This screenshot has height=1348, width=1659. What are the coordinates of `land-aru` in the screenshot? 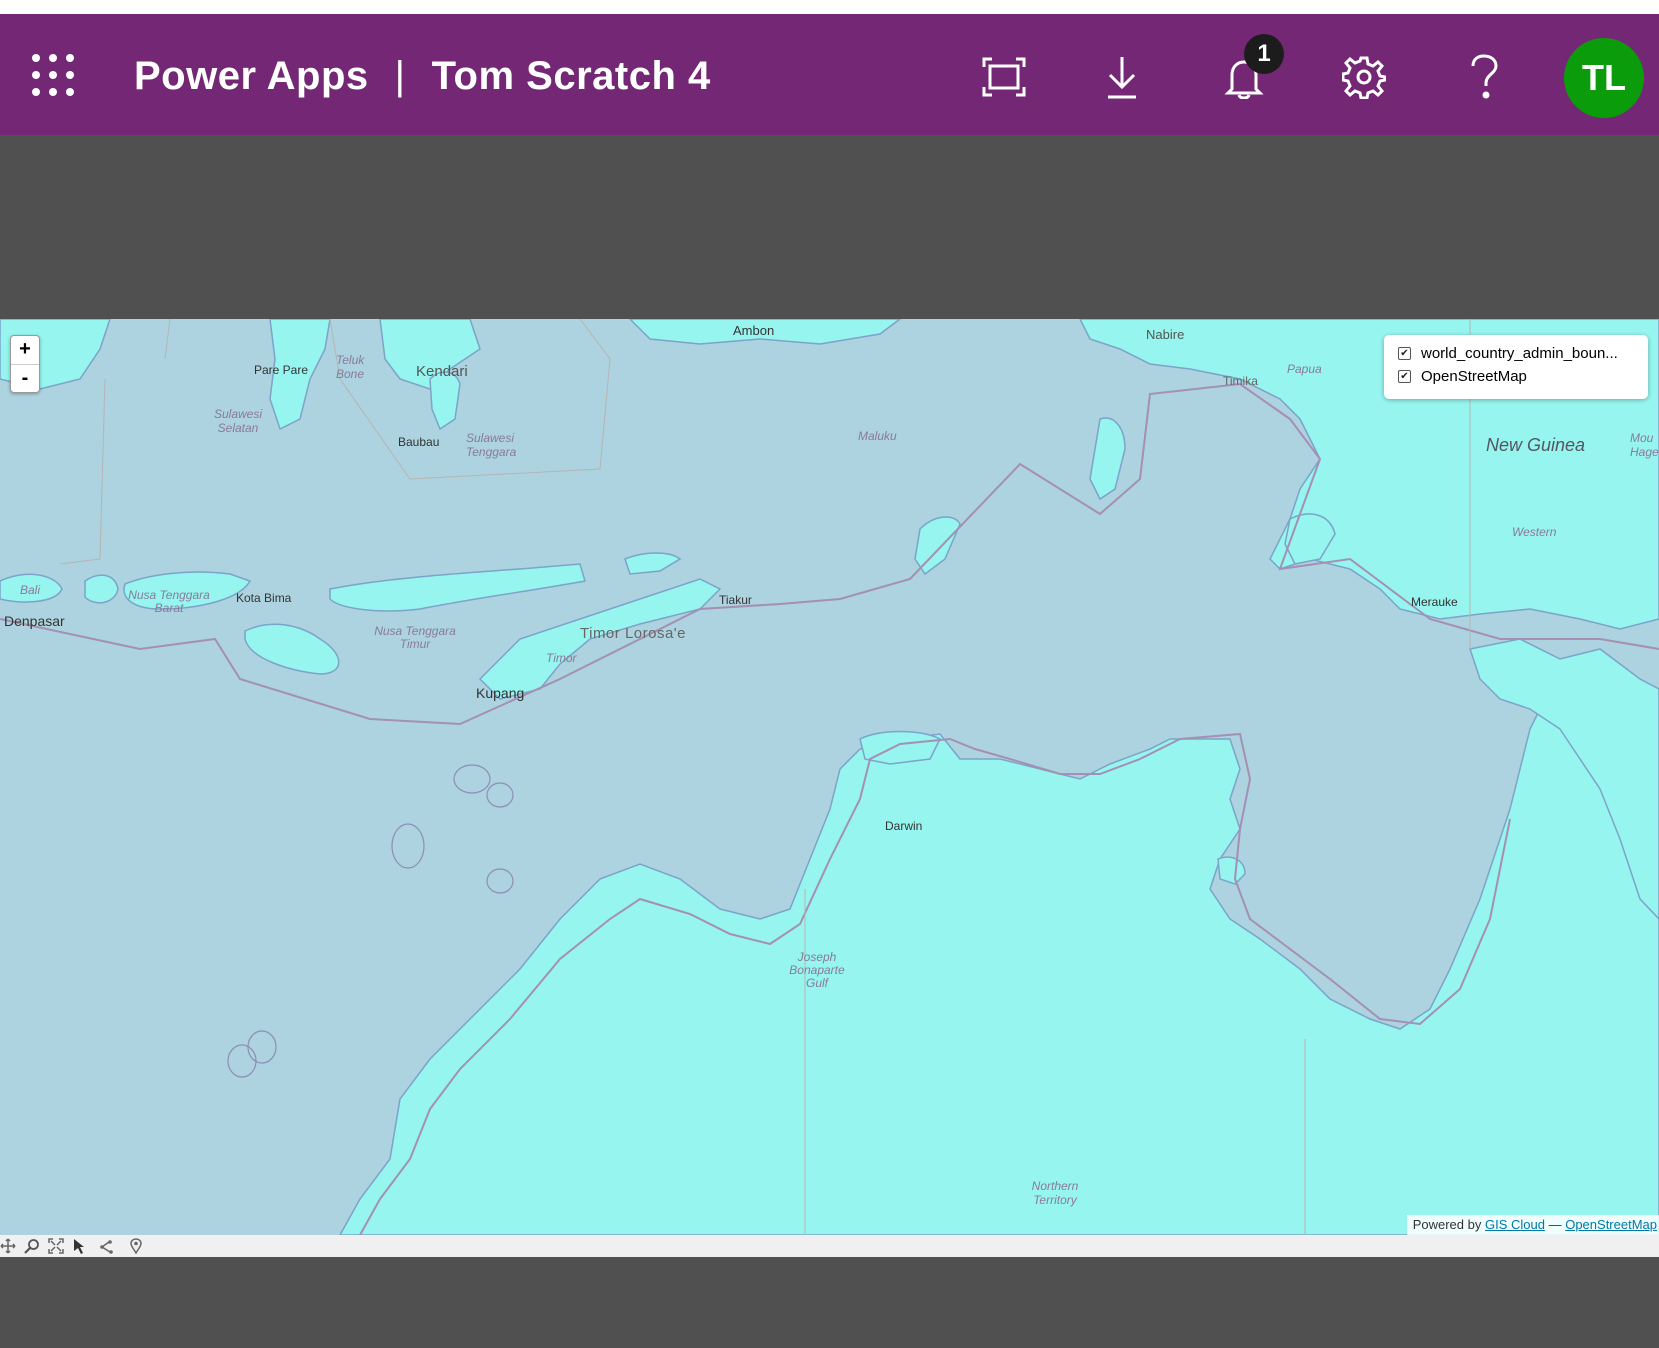 It's located at (1107, 459).